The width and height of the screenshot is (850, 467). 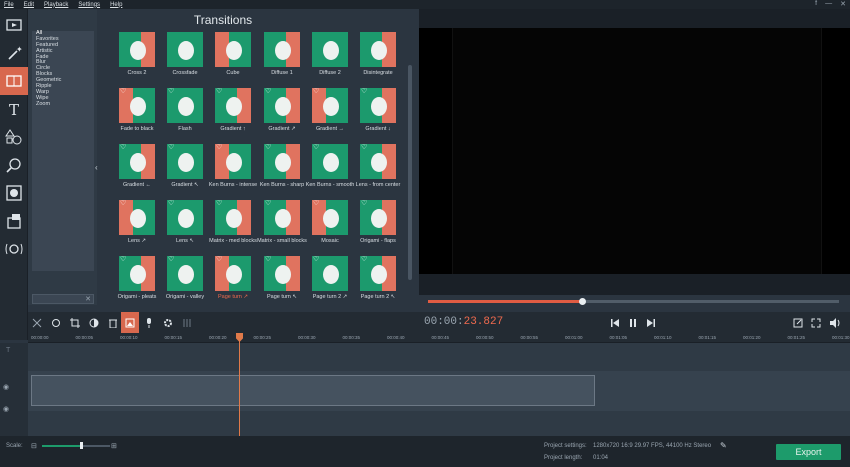 I want to click on clip-properties-icon, so click(x=130, y=322).